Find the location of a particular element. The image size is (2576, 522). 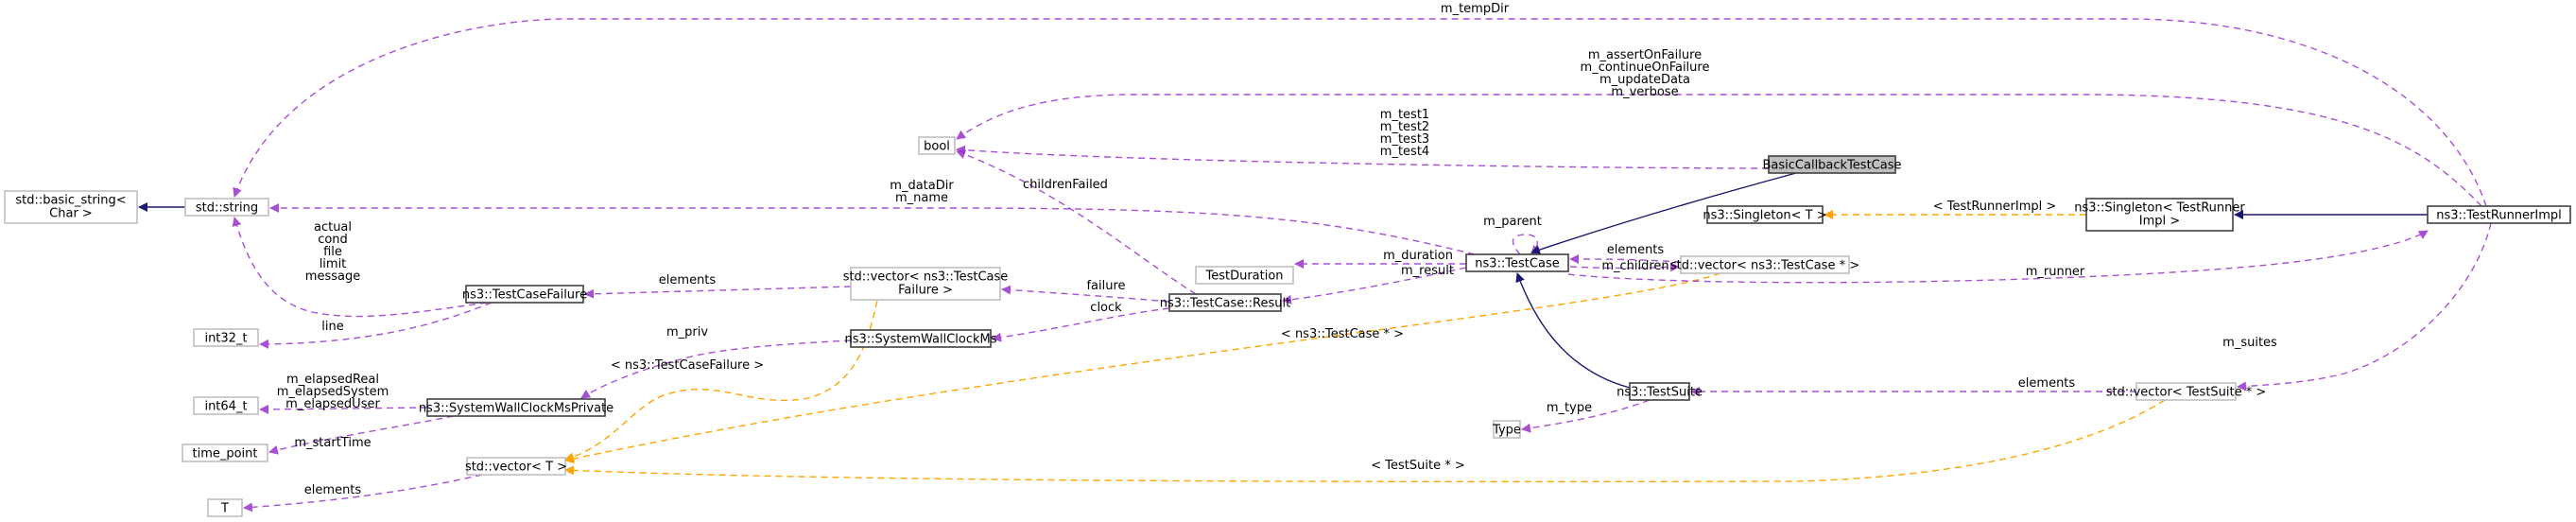

edge-result-to-swcm is located at coordinates (1081, 324).